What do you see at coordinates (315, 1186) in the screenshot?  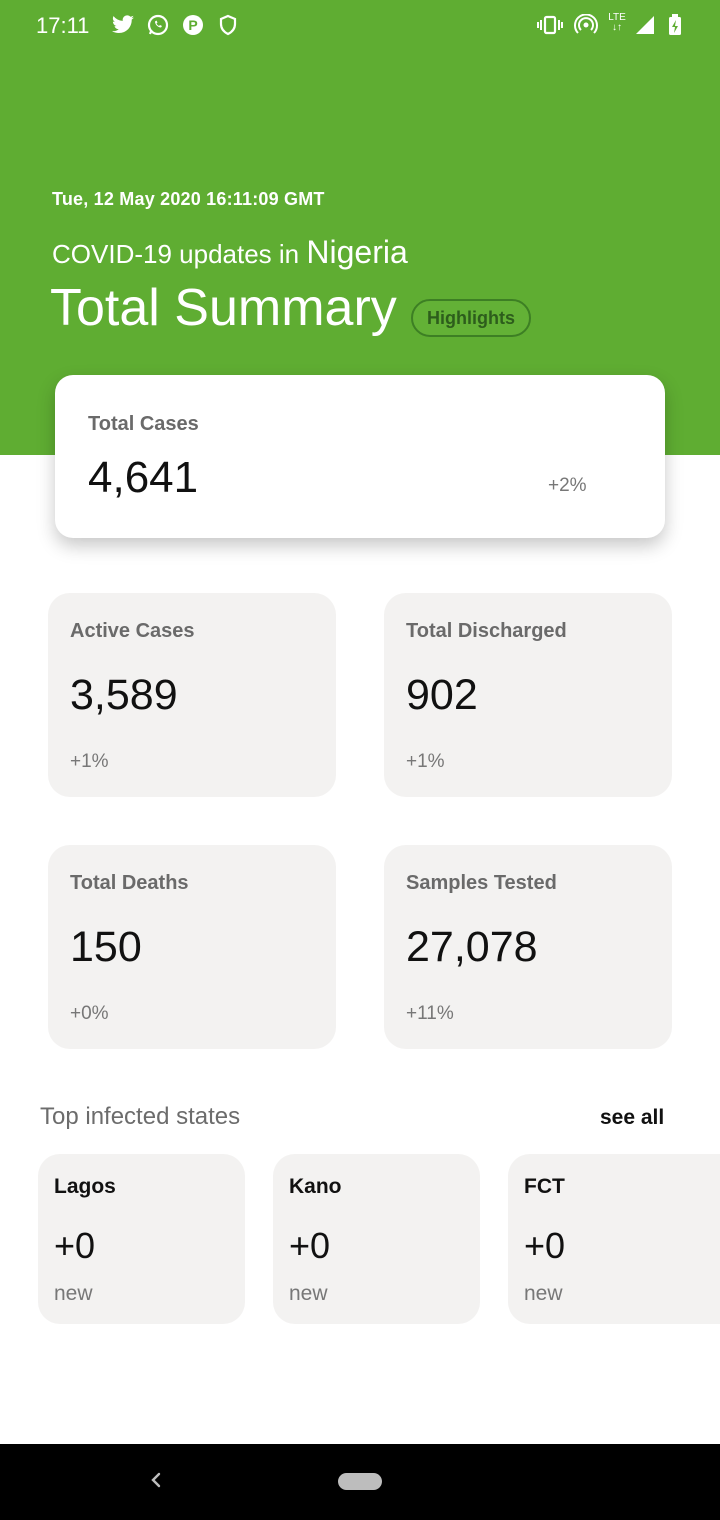 I see `state-name: Kano` at bounding box center [315, 1186].